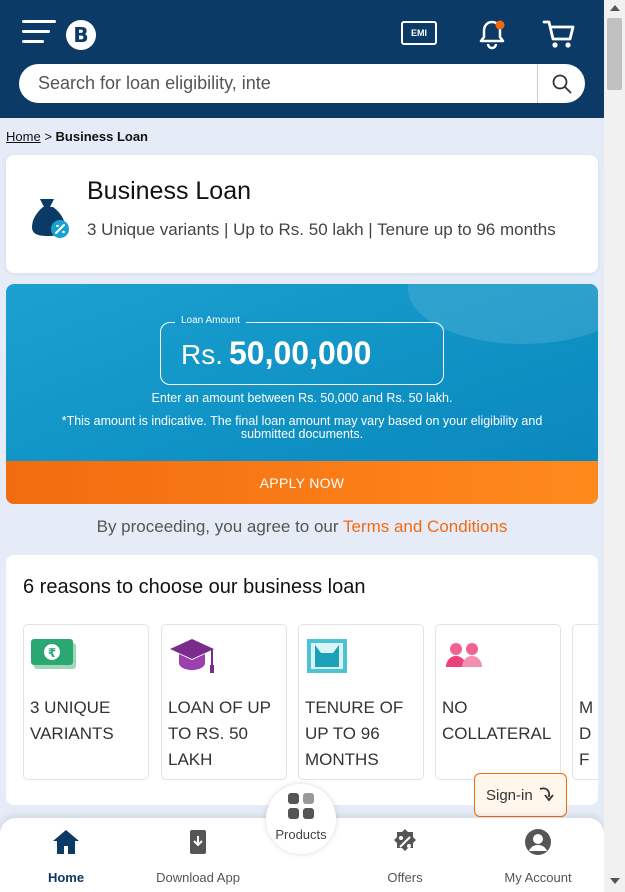  I want to click on reason-item: No collateral, so click(498, 702).